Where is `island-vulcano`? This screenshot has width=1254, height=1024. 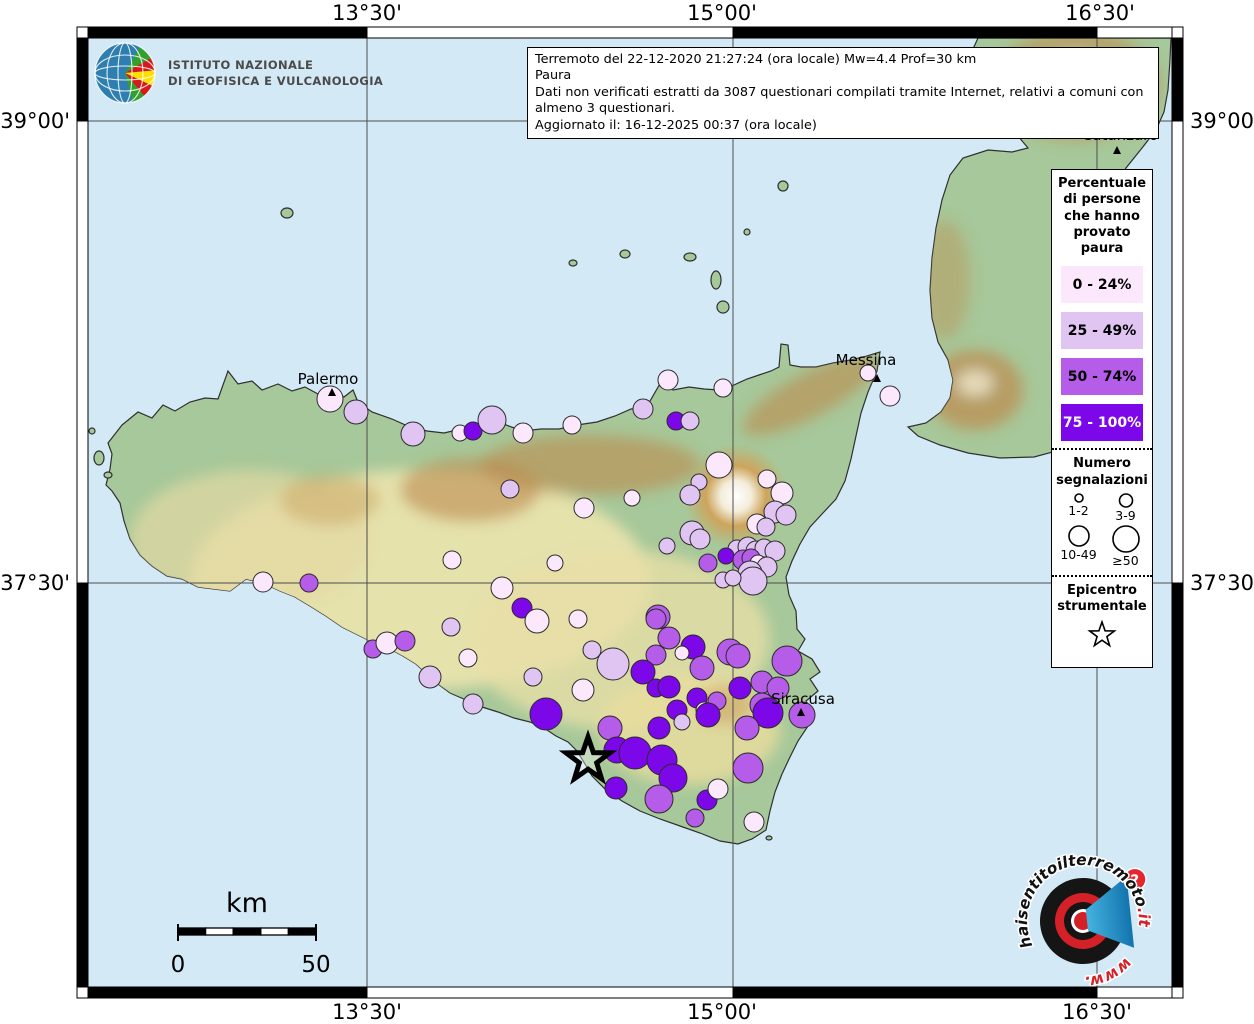 island-vulcano is located at coordinates (723, 307).